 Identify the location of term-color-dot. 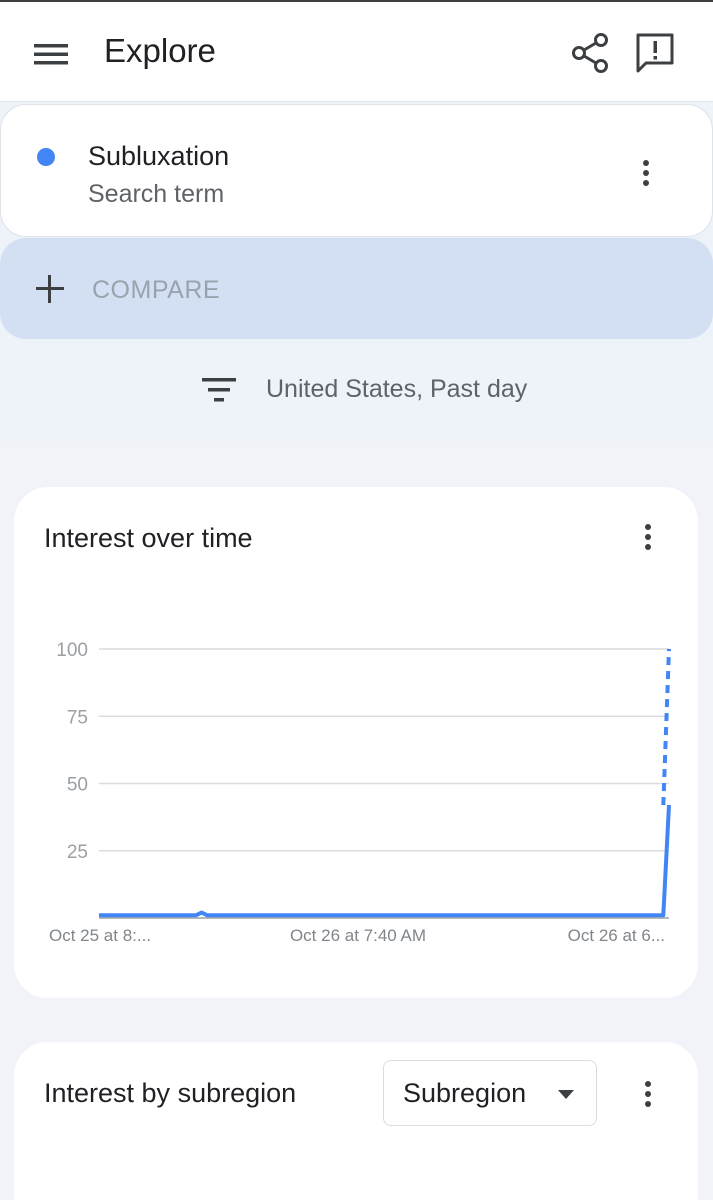
(46, 157).